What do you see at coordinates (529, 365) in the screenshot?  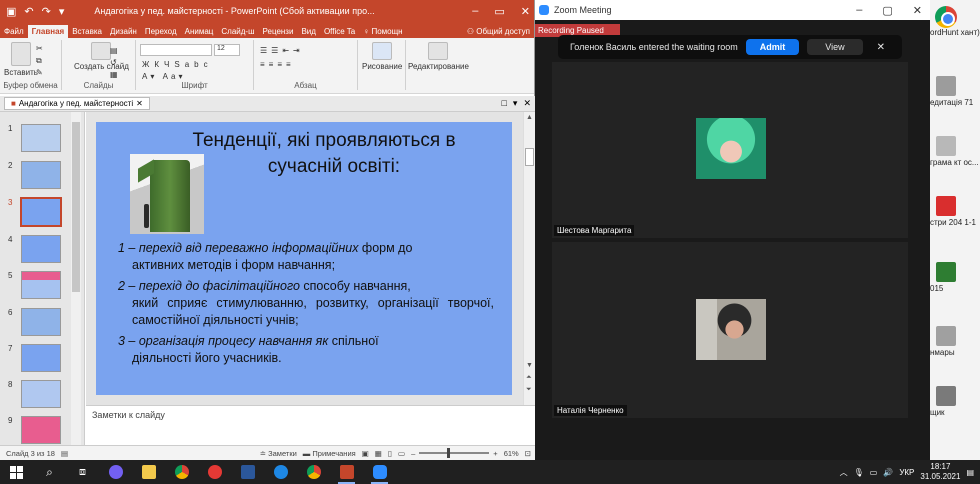 I see `scroll-down-icon: ▼` at bounding box center [529, 365].